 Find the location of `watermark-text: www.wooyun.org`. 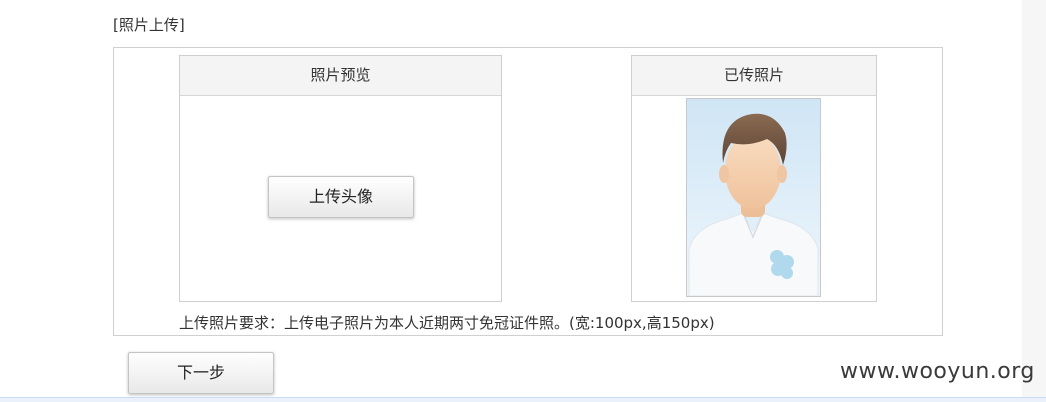

watermark-text: www.wooyun.org is located at coordinates (937, 371).